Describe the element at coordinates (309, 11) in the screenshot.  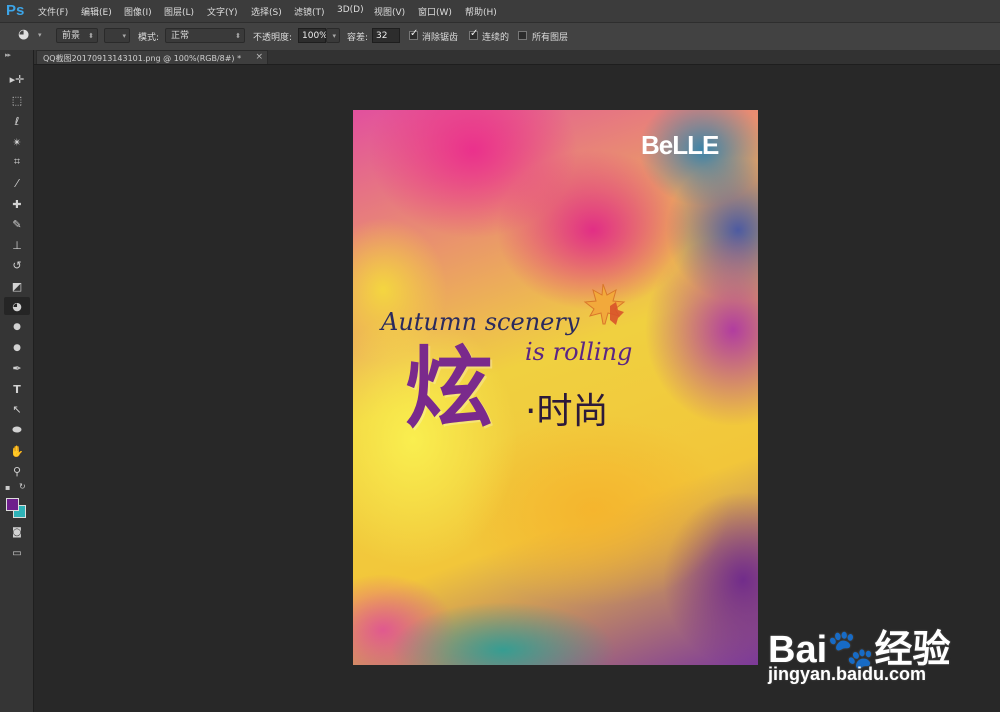
I see `menu-filter: 滤镜(T)` at that location.